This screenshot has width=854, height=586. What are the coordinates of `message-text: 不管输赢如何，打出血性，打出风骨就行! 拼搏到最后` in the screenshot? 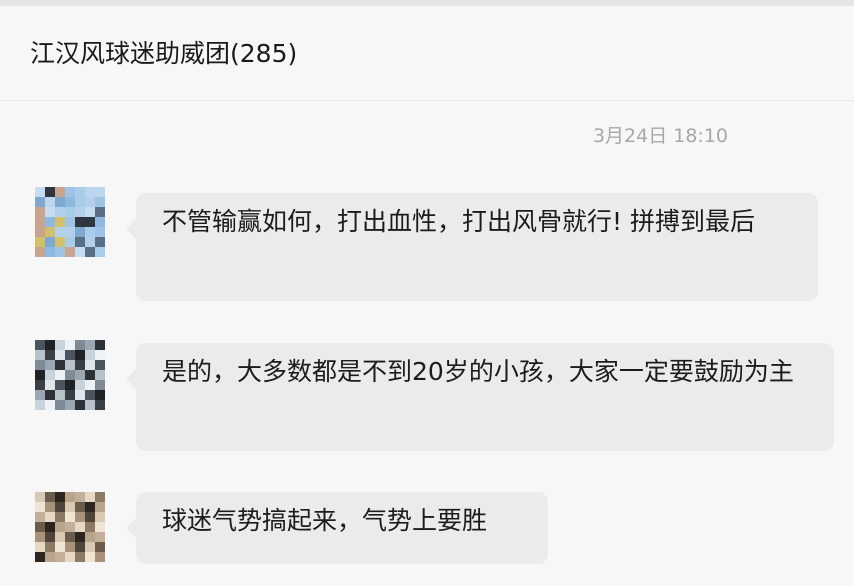 It's located at (458, 221).